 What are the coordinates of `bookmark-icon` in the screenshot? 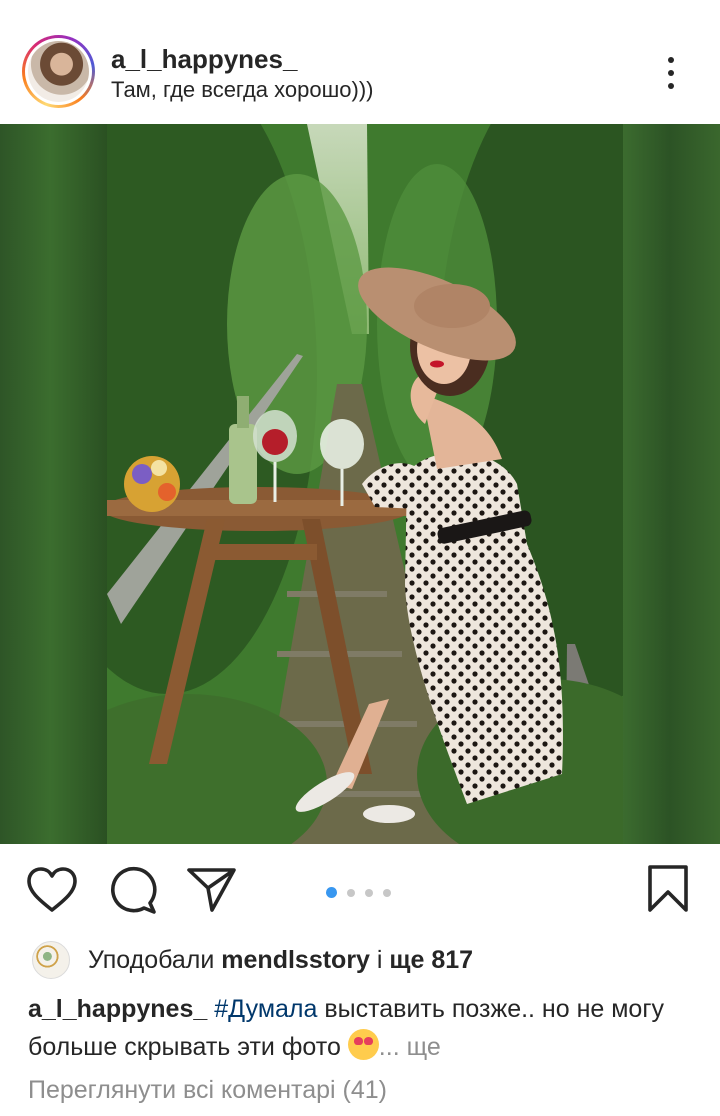 It's located at (668, 889).